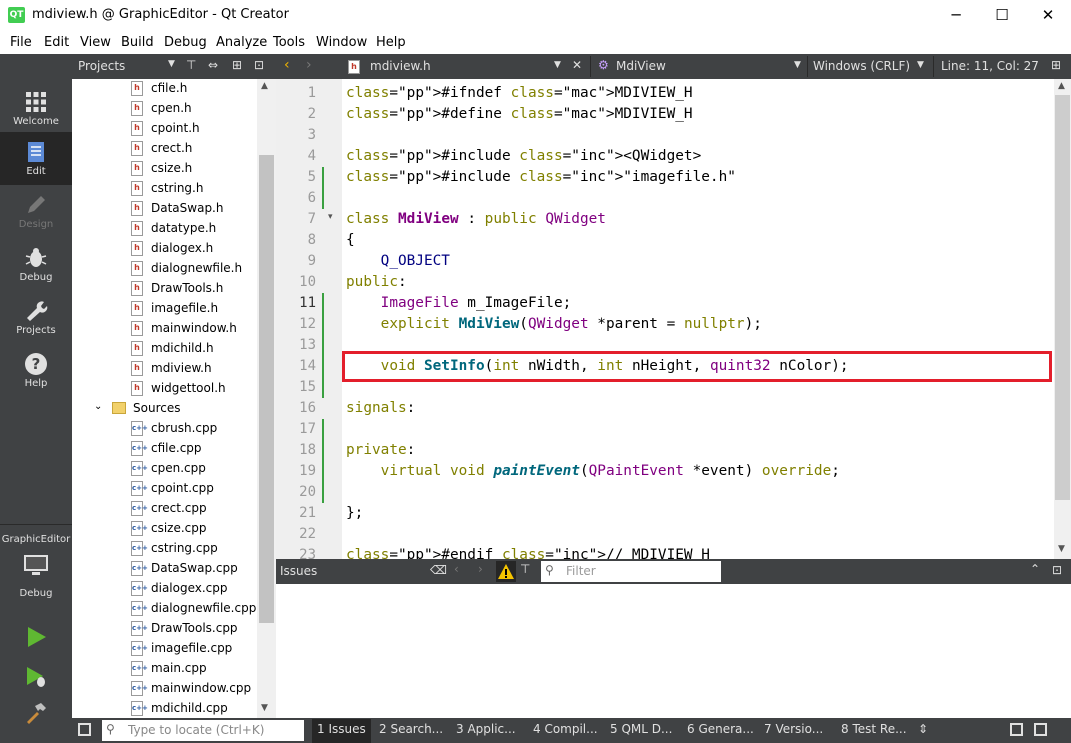 This screenshot has width=1071, height=743. What do you see at coordinates (213, 65) in the screenshot?
I see `link-icon: ⇔` at bounding box center [213, 65].